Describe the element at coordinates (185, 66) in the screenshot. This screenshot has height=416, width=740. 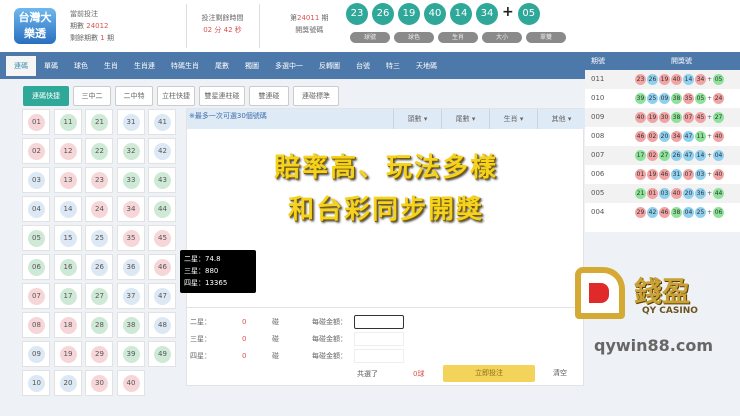
I see `nav-tab: 特碼生肖` at that location.